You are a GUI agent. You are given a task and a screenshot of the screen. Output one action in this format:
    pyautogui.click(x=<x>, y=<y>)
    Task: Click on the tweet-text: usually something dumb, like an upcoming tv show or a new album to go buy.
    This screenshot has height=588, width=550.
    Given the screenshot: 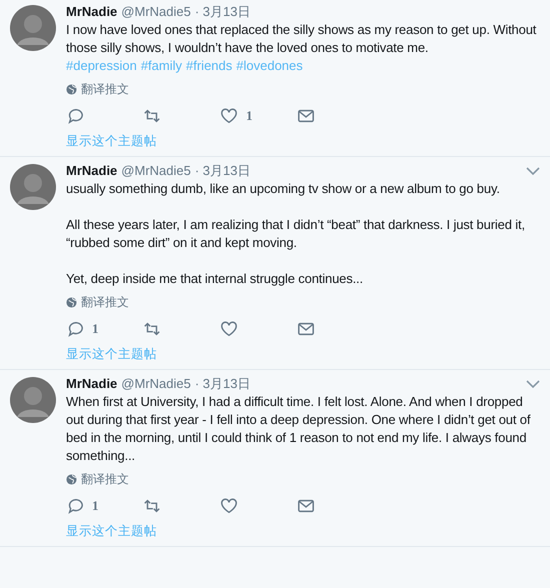 What is the action you would take?
    pyautogui.click(x=283, y=189)
    